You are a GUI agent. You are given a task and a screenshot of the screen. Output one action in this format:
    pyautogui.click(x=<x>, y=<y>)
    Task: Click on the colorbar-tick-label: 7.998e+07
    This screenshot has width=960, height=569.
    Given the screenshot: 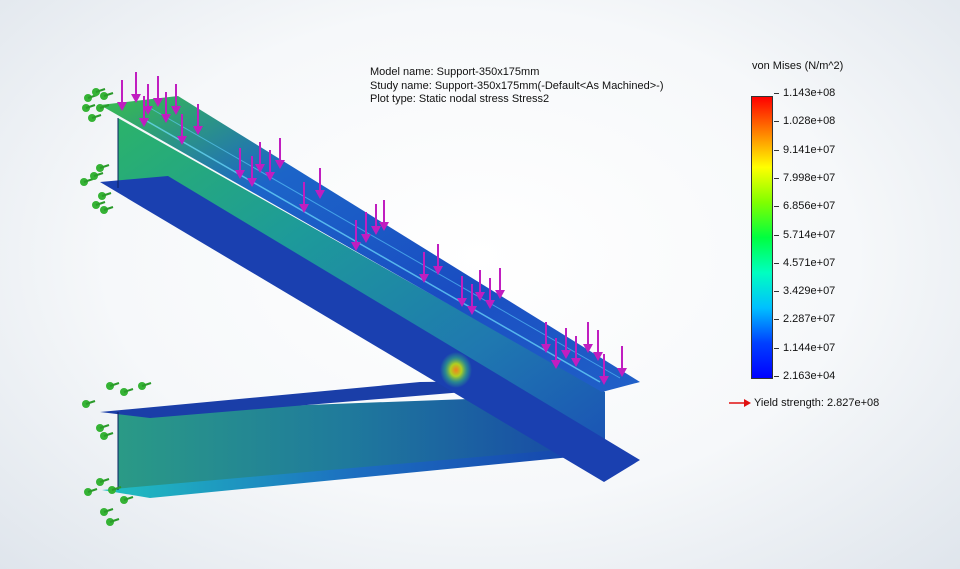 What is the action you would take?
    pyautogui.click(x=804, y=177)
    